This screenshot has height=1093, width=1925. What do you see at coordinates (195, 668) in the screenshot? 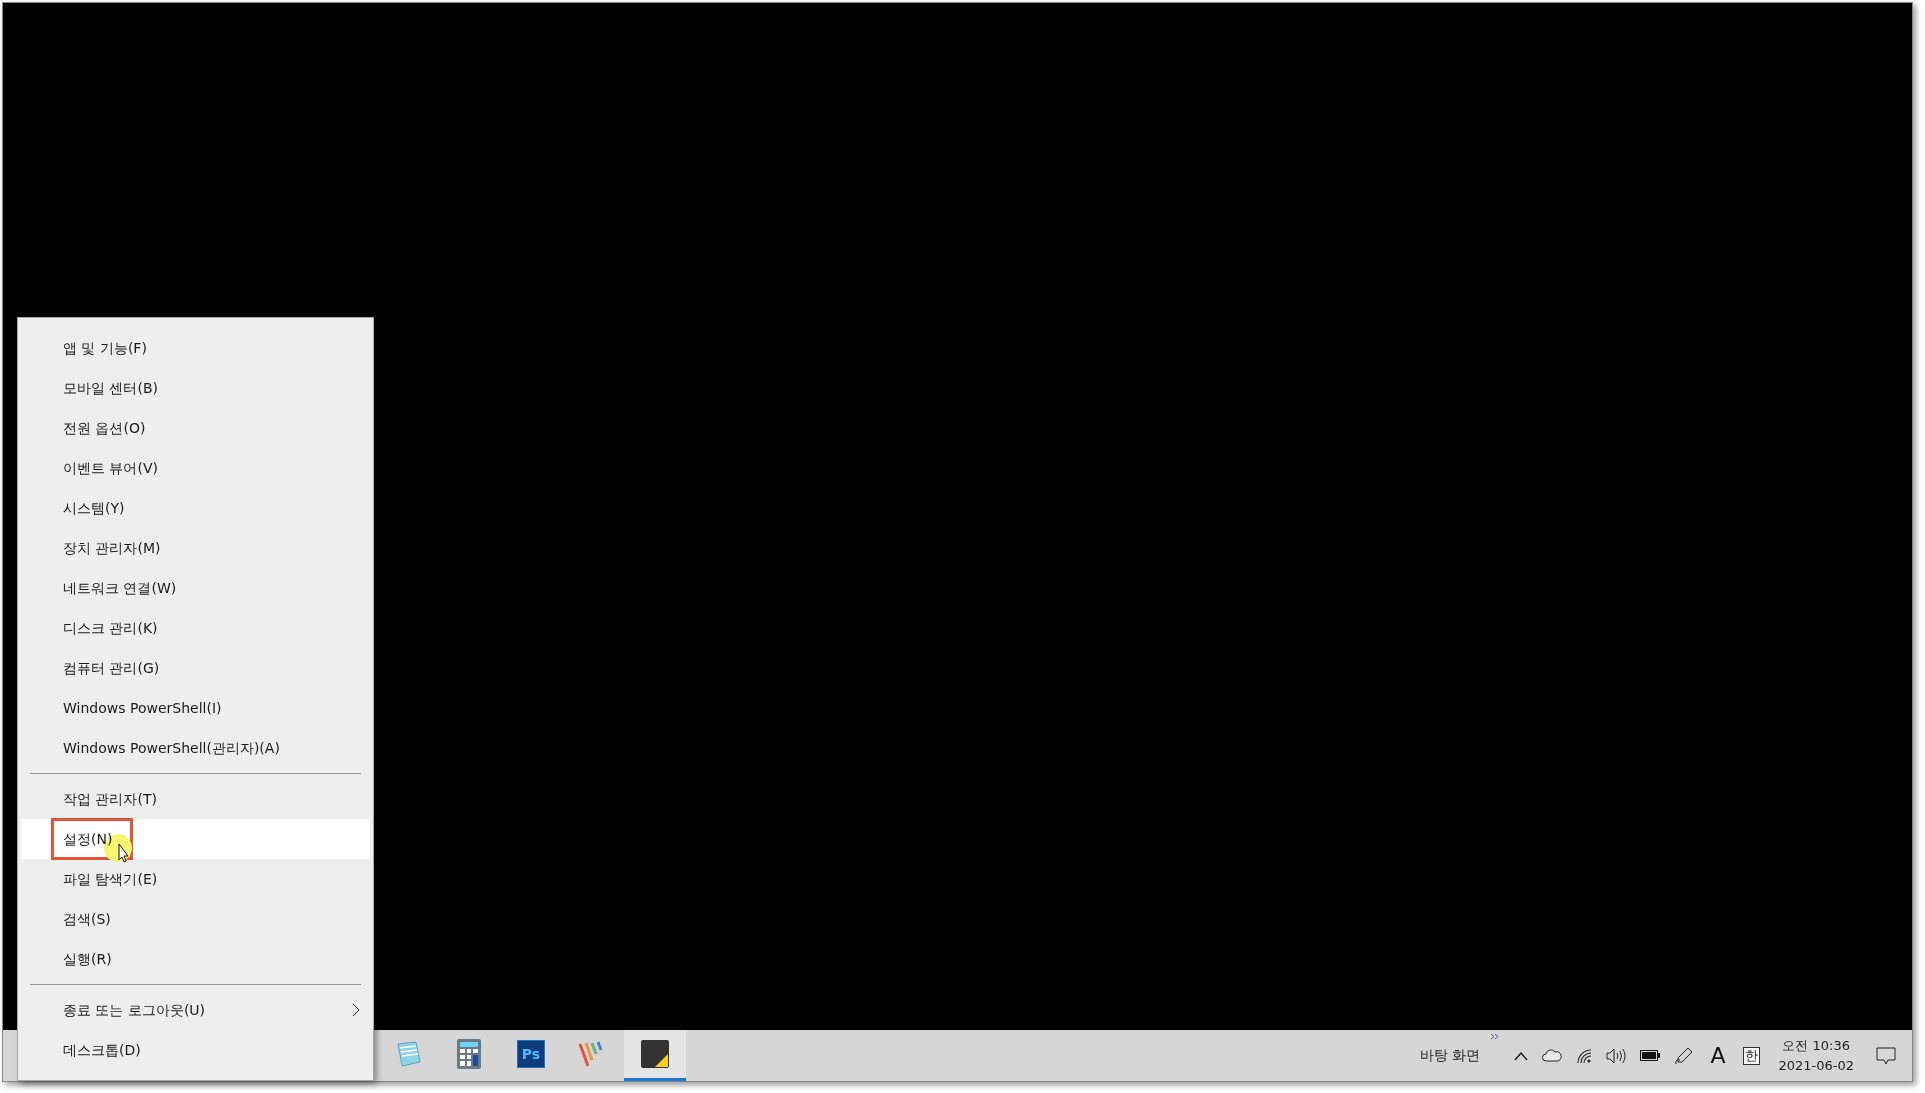
I see `menu-item: 컴퓨터 관리(G)` at bounding box center [195, 668].